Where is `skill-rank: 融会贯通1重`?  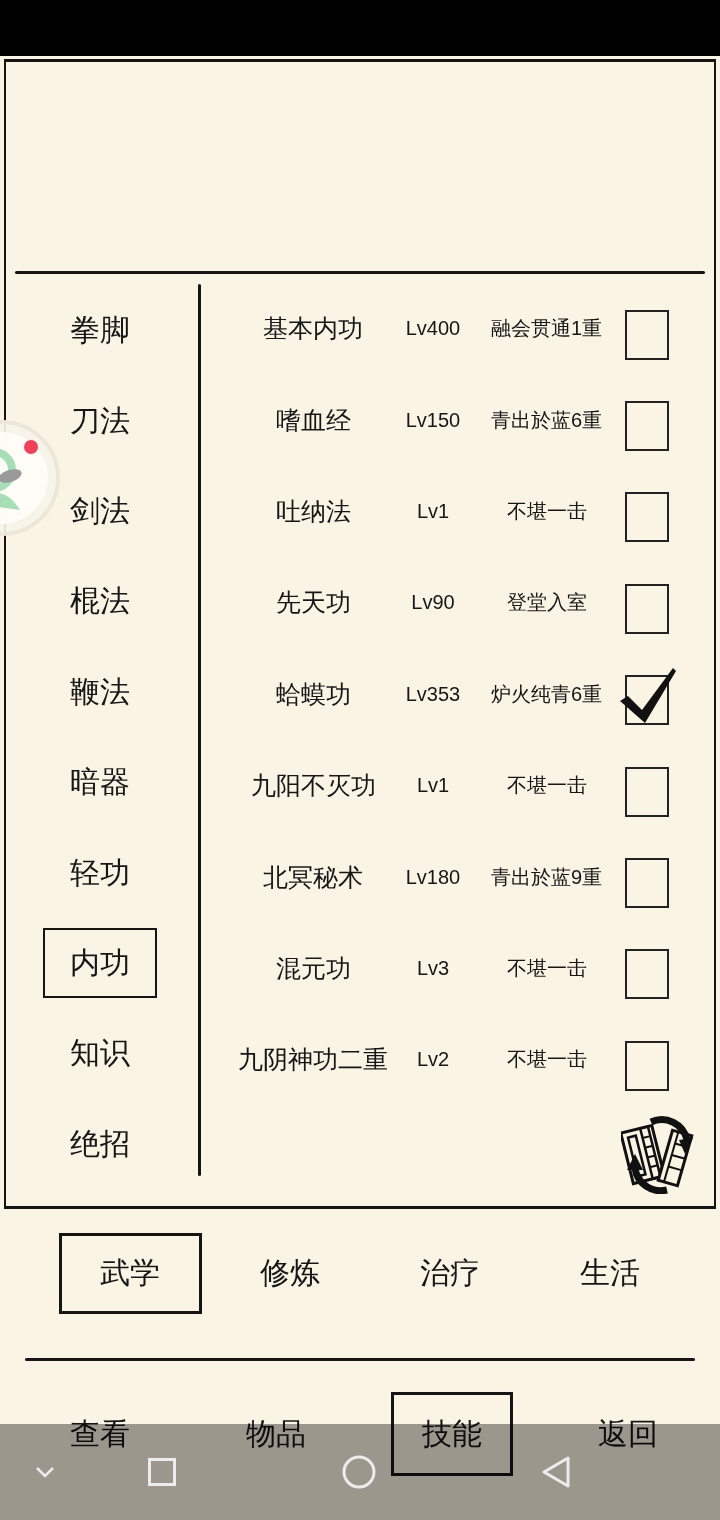
skill-rank: 融会贯通1重 is located at coordinates (546, 329).